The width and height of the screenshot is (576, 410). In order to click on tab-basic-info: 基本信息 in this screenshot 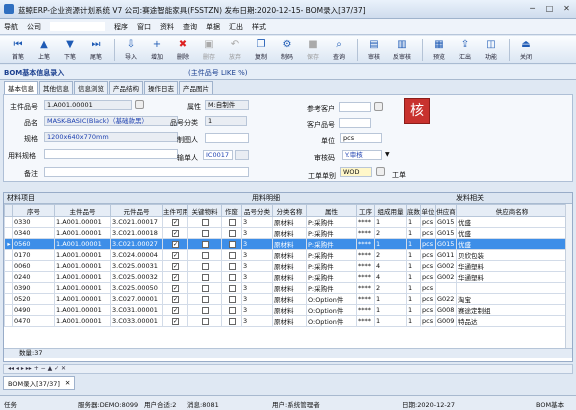, I will do `click(21, 87)`.